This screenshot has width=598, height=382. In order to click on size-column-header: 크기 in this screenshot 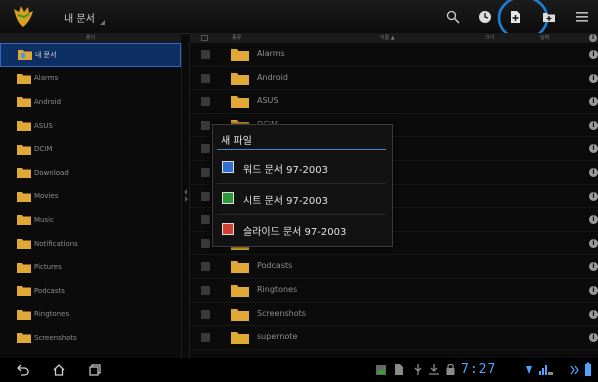, I will do `click(489, 38)`.